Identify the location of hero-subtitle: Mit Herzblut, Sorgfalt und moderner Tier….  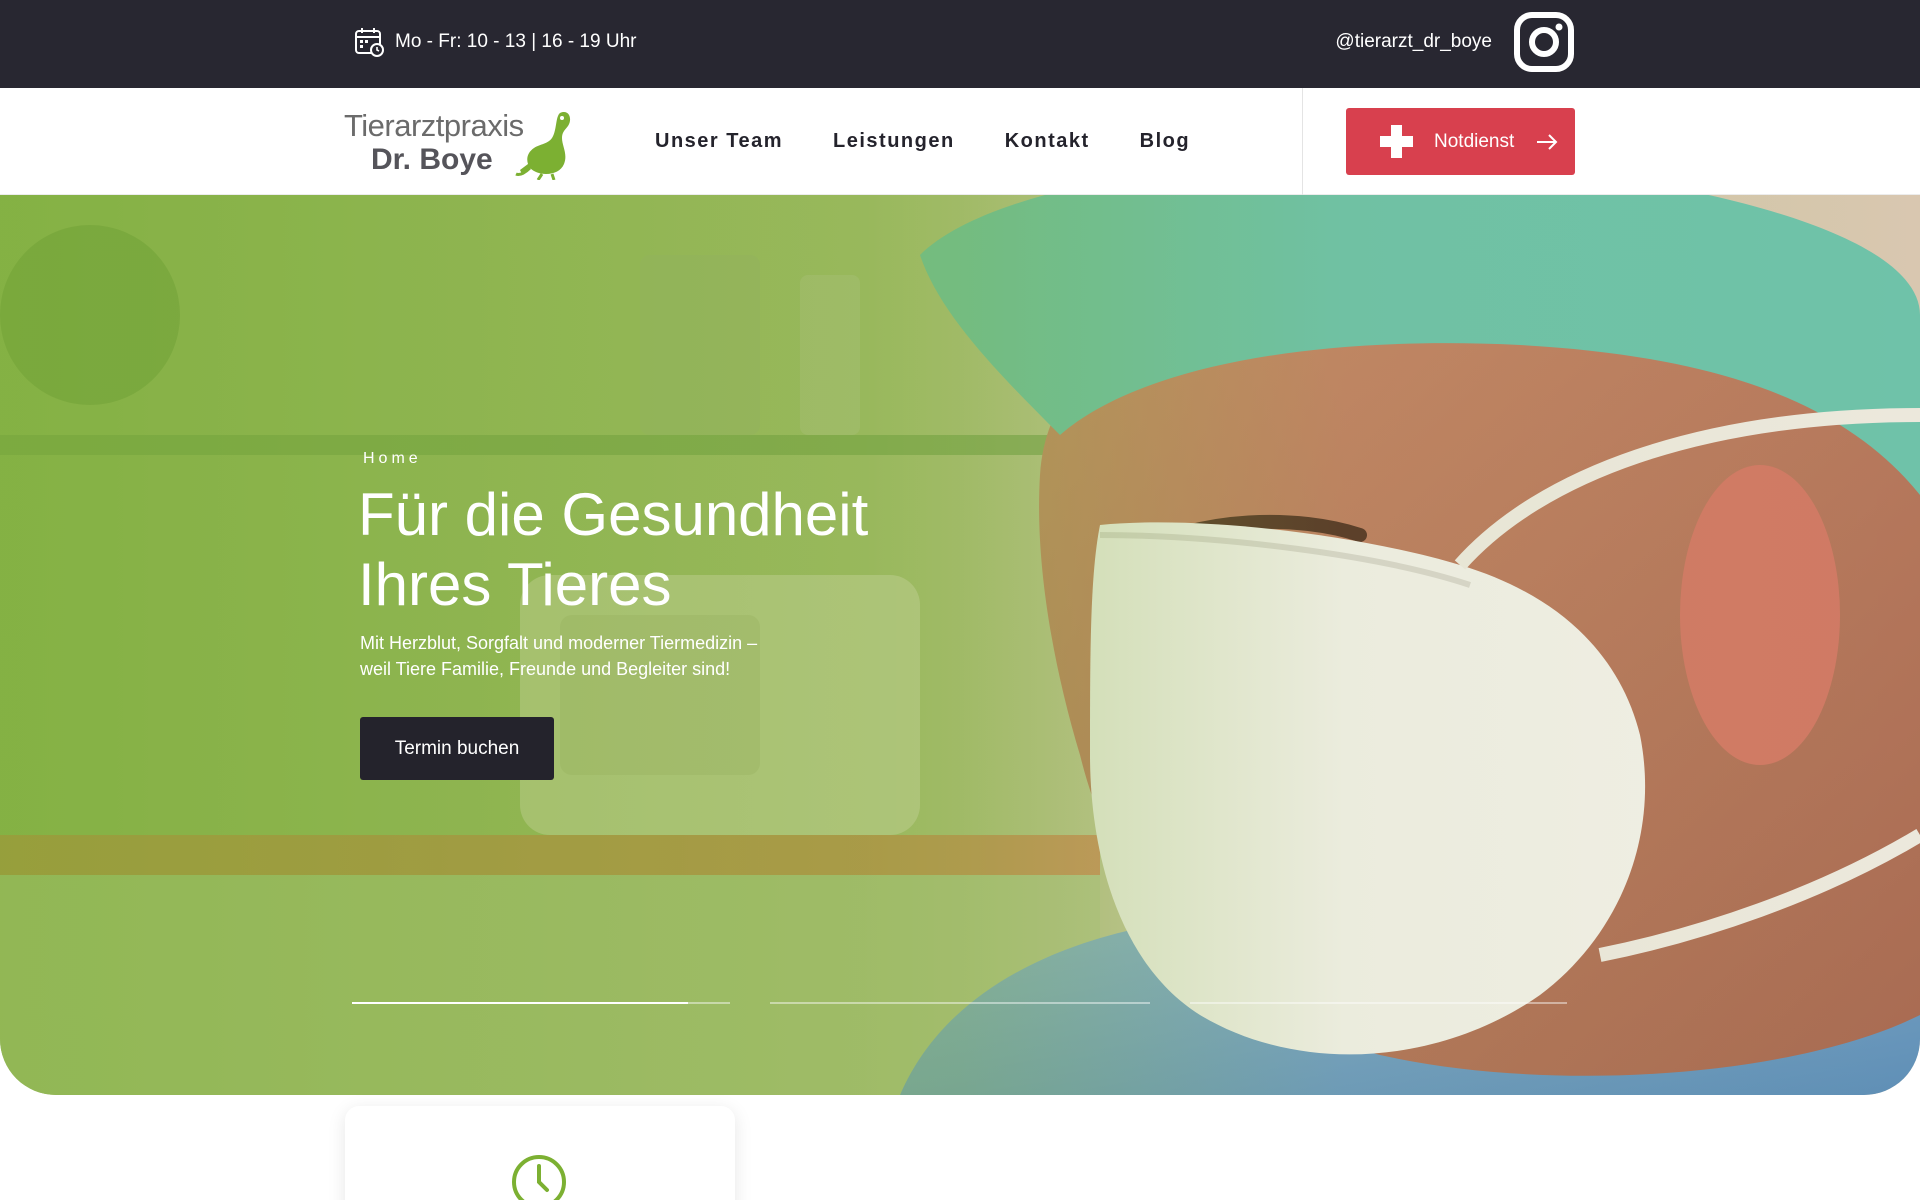
(620, 656).